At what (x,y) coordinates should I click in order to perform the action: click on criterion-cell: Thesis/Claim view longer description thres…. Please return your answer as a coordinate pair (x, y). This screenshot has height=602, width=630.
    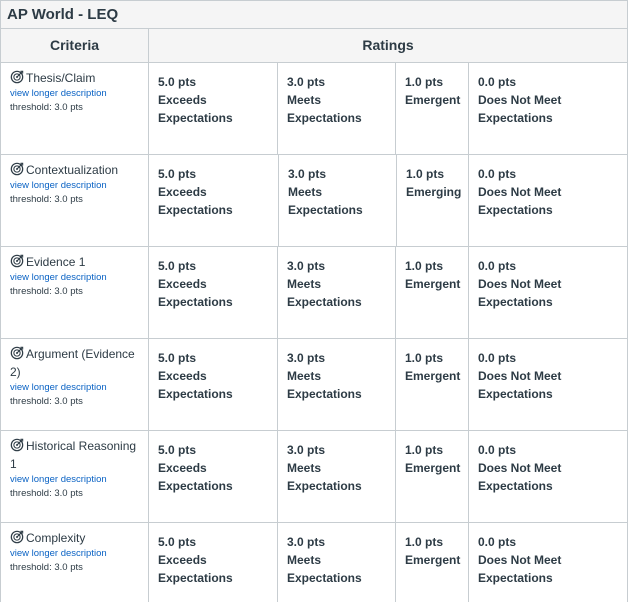
    Looking at the image, I should click on (75, 108).